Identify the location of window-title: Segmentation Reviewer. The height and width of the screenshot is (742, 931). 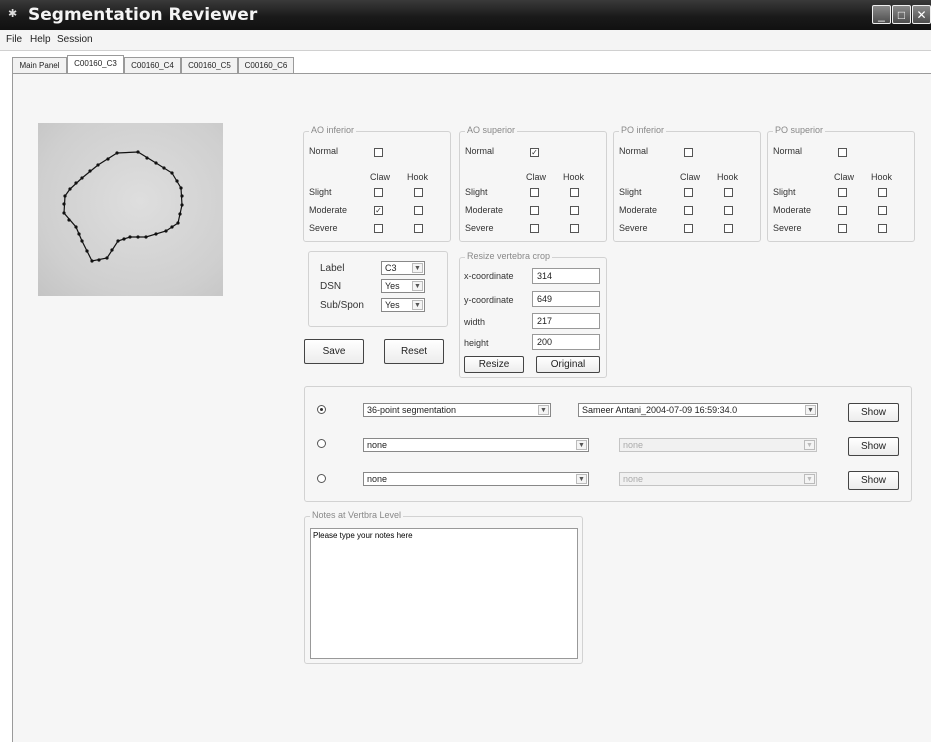
(143, 15).